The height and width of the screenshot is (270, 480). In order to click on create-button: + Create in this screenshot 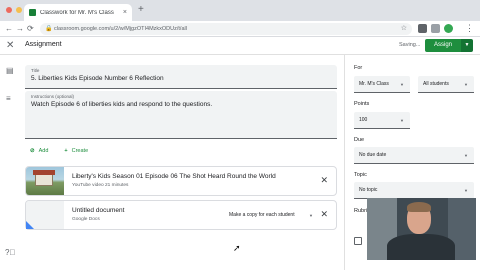, I will do `click(76, 151)`.